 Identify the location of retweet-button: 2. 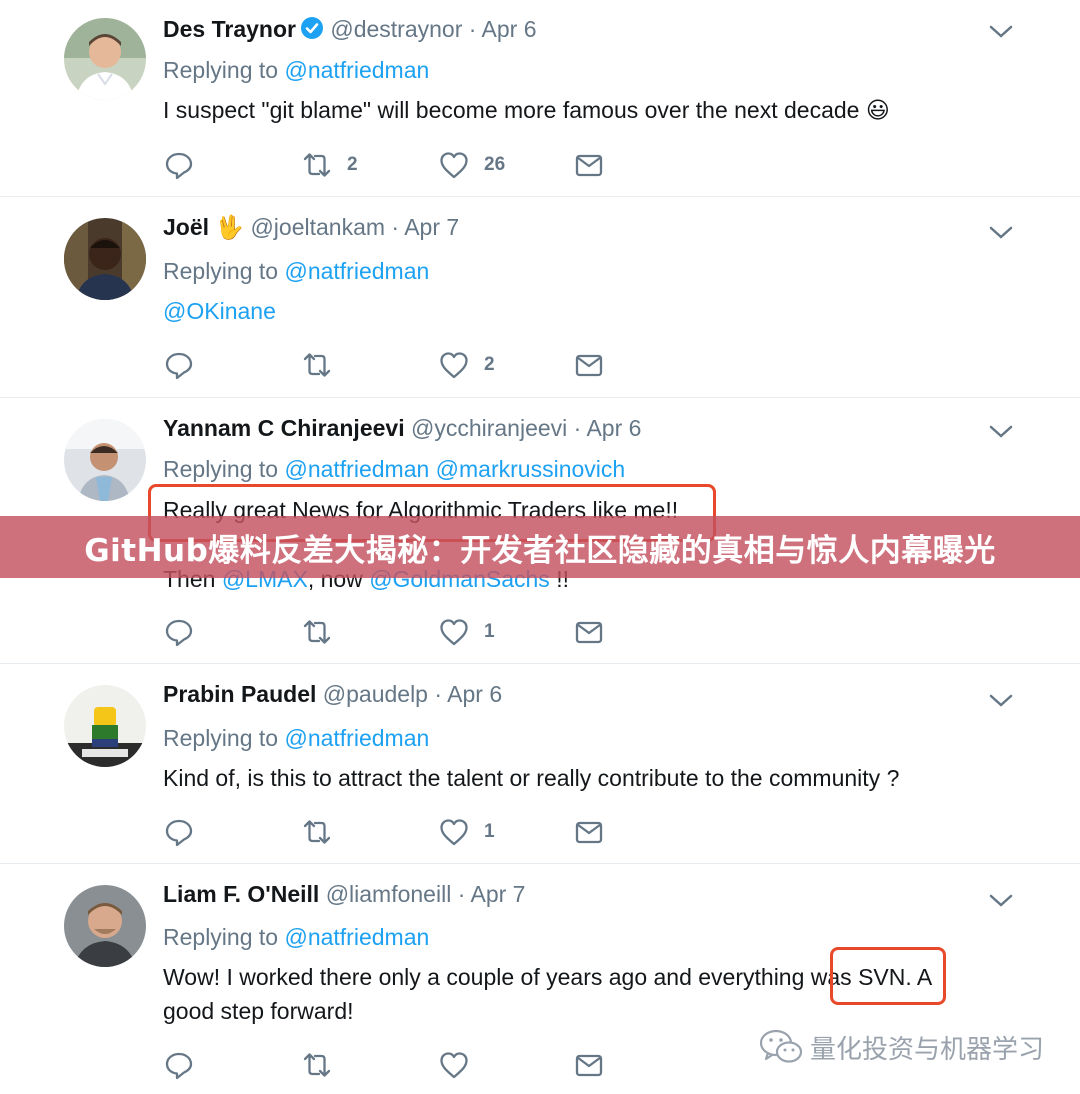
(329, 165).